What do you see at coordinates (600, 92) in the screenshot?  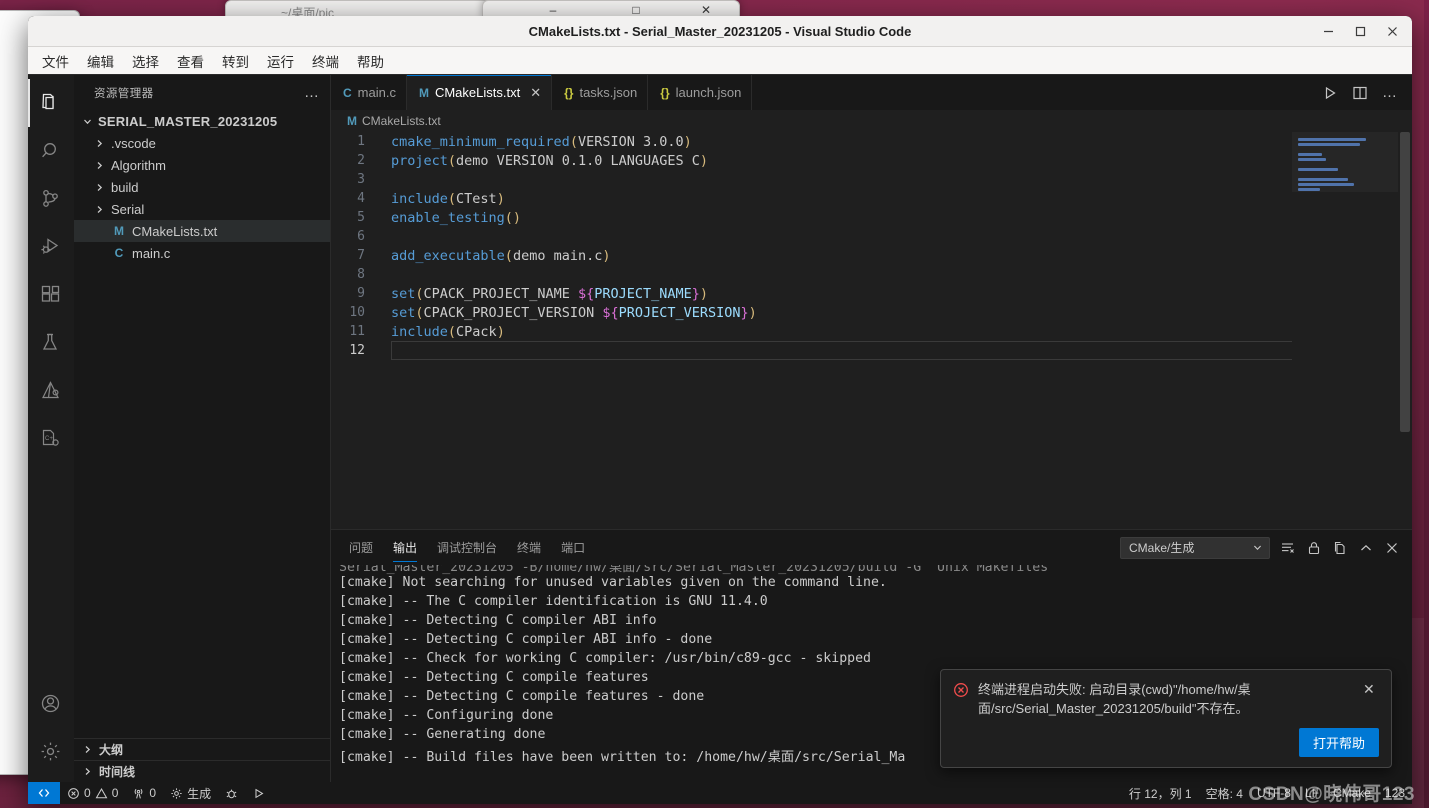 I see `tab-tasks-json: {} tasks.json` at bounding box center [600, 92].